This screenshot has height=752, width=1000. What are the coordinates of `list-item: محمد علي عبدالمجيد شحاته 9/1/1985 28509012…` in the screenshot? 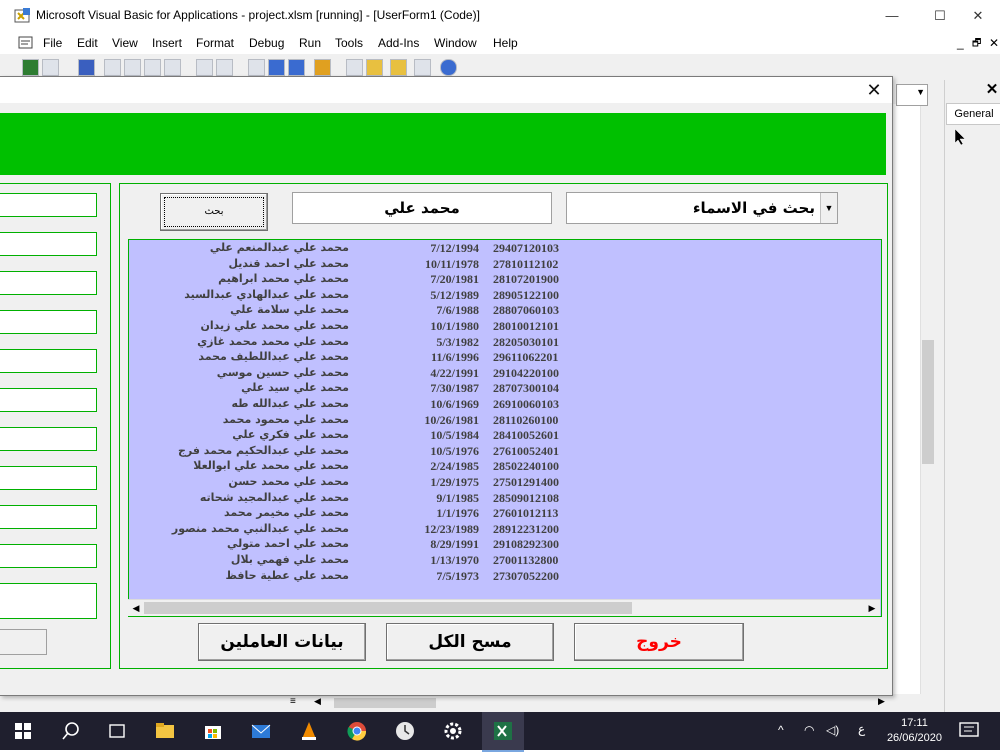 It's located at (505, 499).